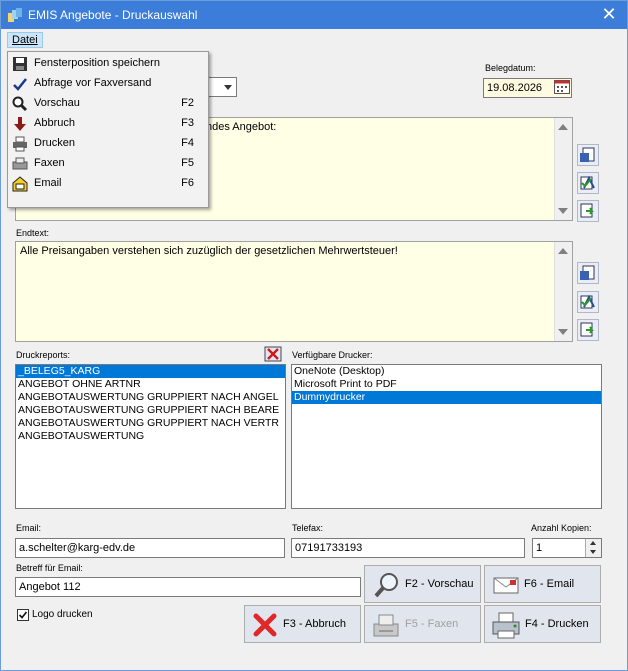 This screenshot has width=628, height=671. What do you see at coordinates (187, 143) in the screenshot?
I see `menu-item-shortcut: F4` at bounding box center [187, 143].